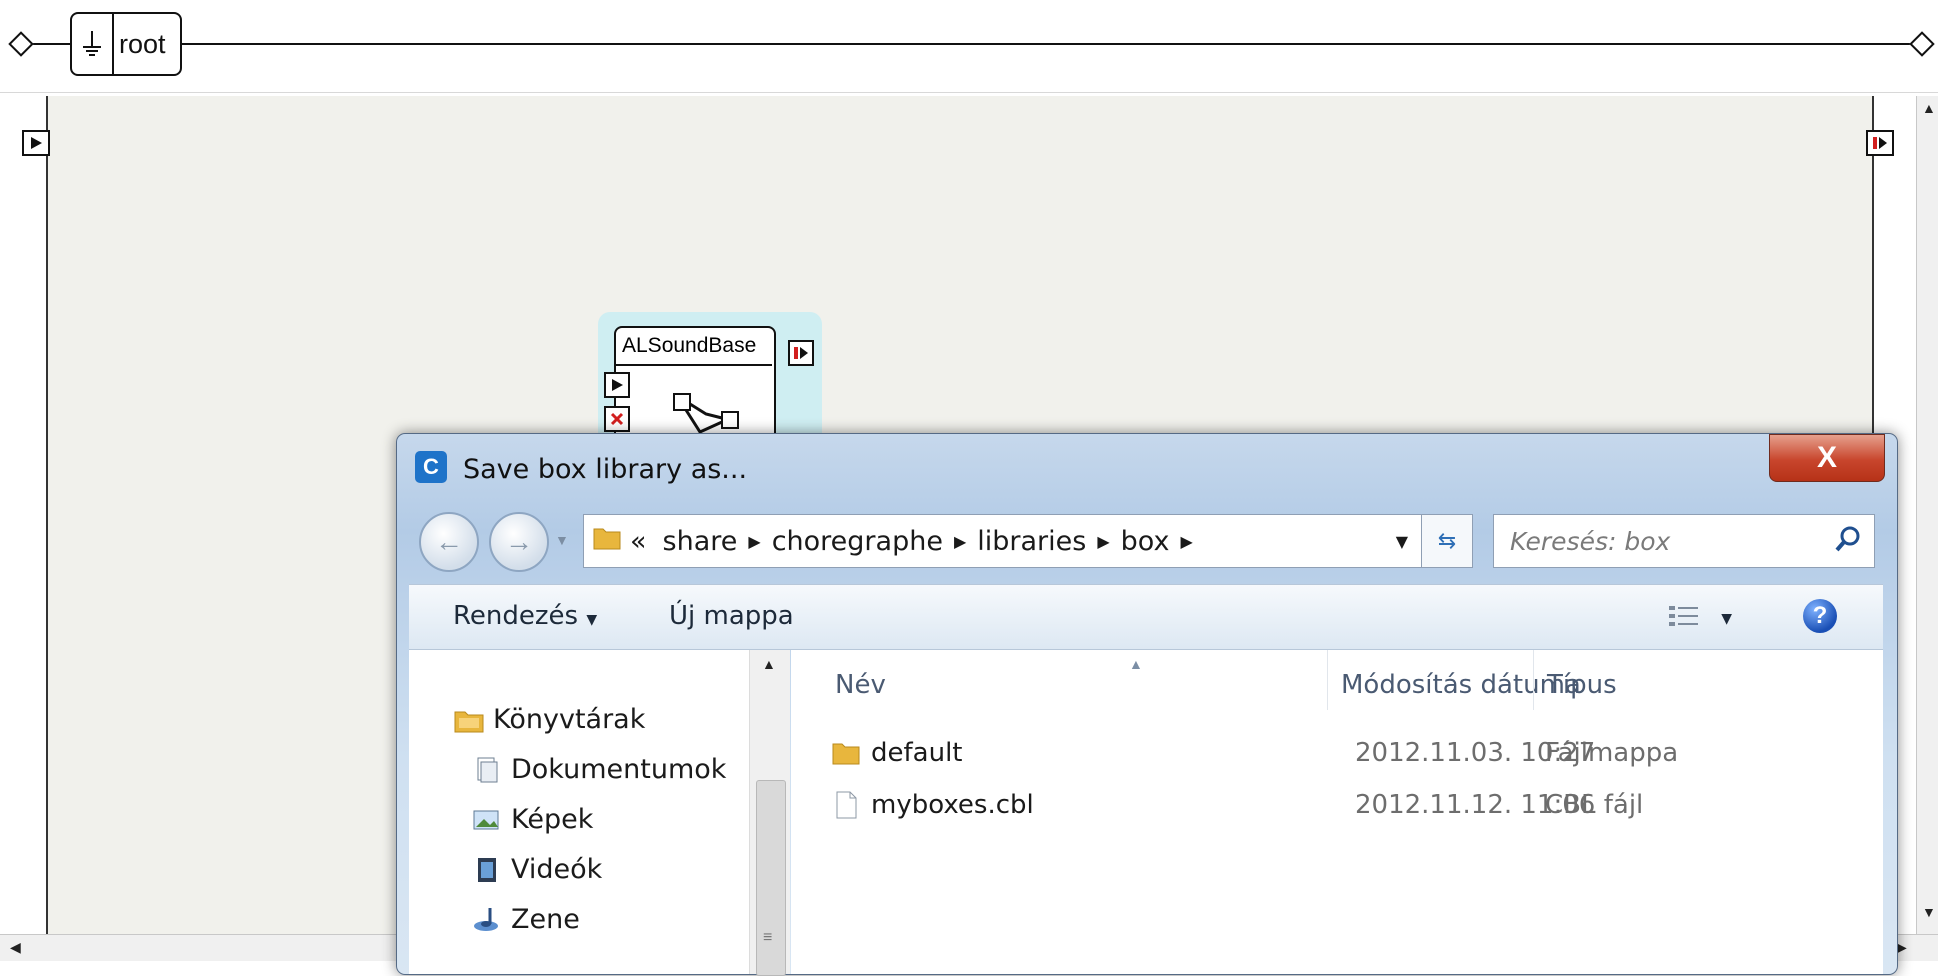 The image size is (1938, 976). What do you see at coordinates (1922, 44) in the screenshot?
I see `diamond-right-icon` at bounding box center [1922, 44].